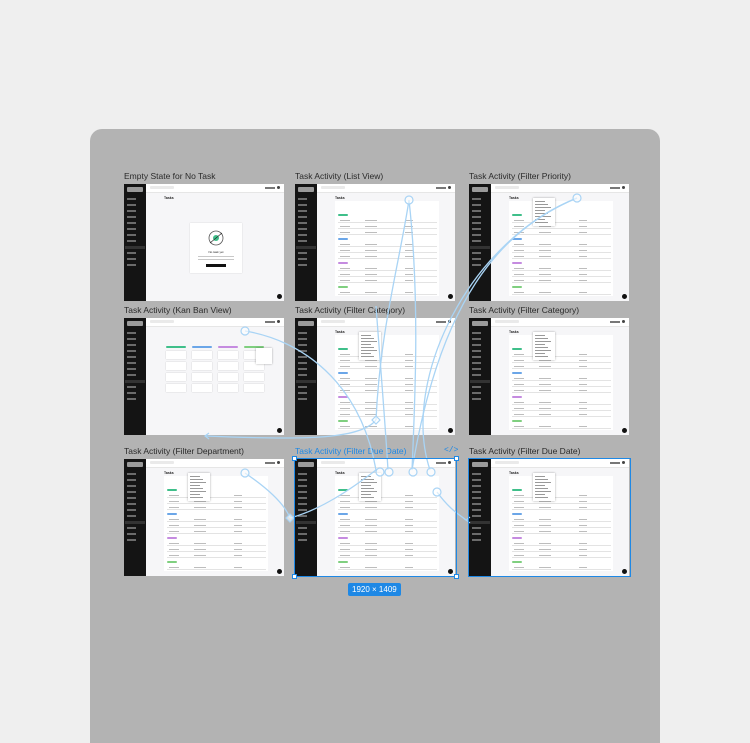  What do you see at coordinates (350, 310) in the screenshot?
I see `frame-title: Task Activity (Filter Category)` at bounding box center [350, 310].